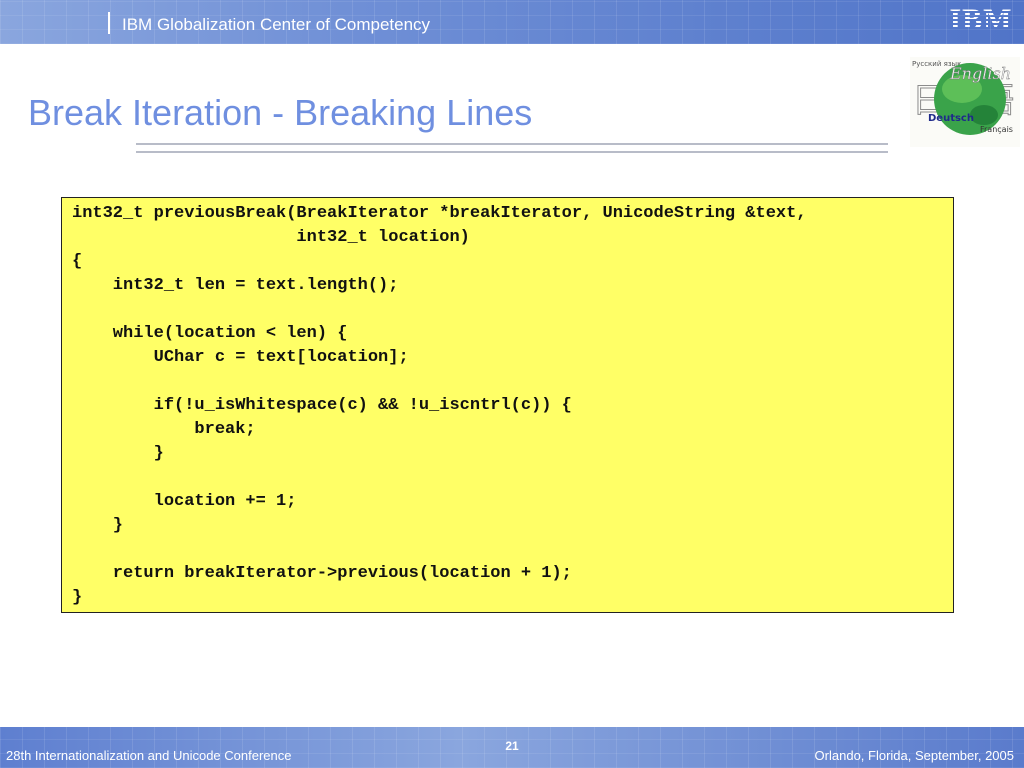 The height and width of the screenshot is (768, 1024). Describe the element at coordinates (240, 357) in the screenshot. I see `code-line: UChar c = text[location];` at that location.